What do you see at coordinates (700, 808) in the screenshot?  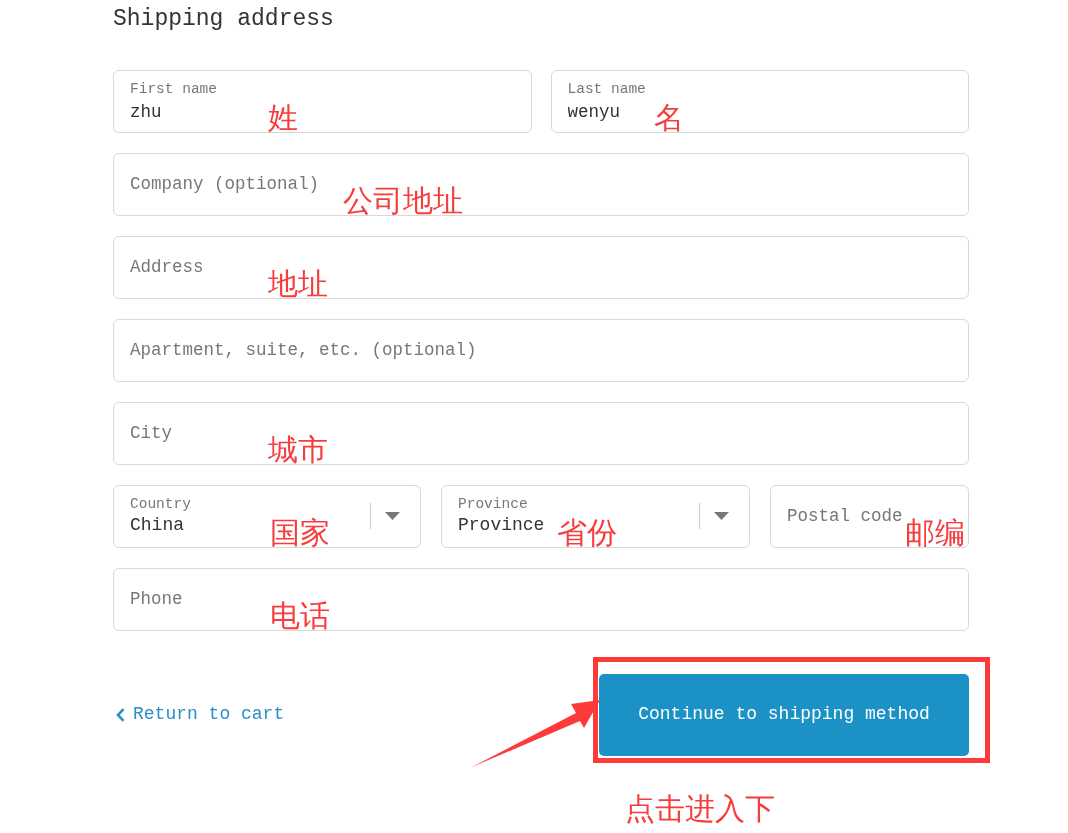 I see `annotation-label: 点击进入下` at bounding box center [700, 808].